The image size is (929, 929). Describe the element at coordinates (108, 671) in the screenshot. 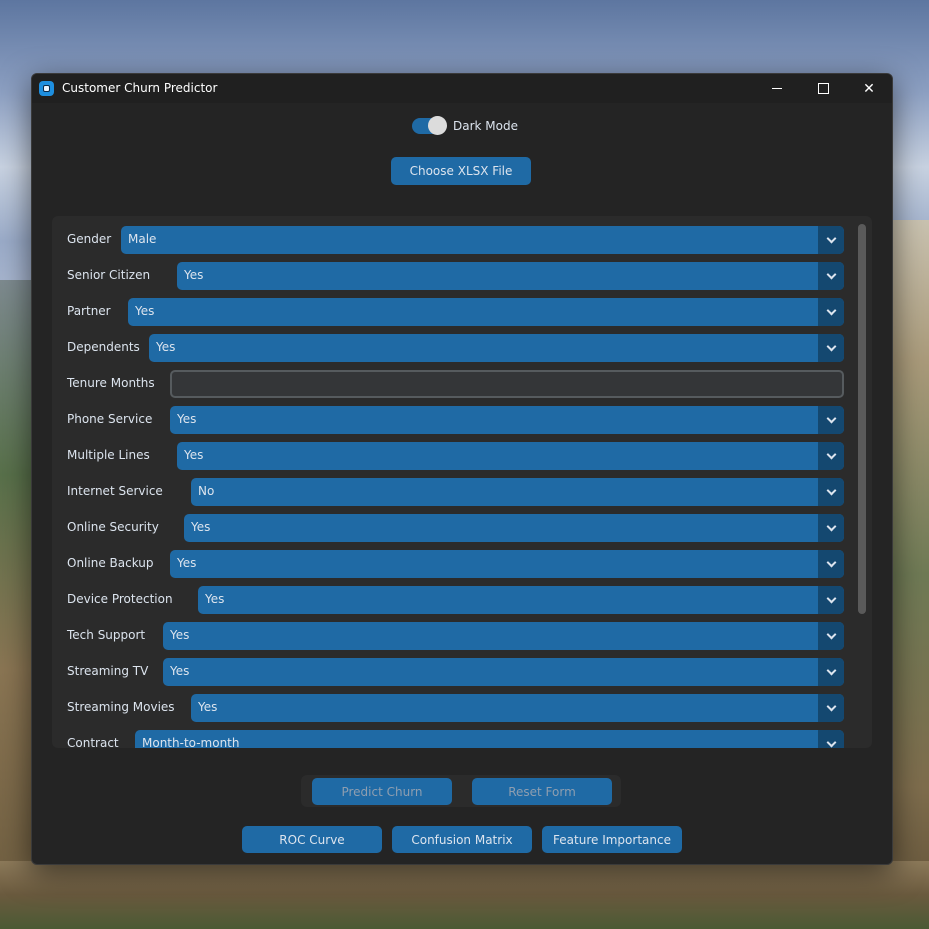

I see `field-label: Streaming TV` at that location.